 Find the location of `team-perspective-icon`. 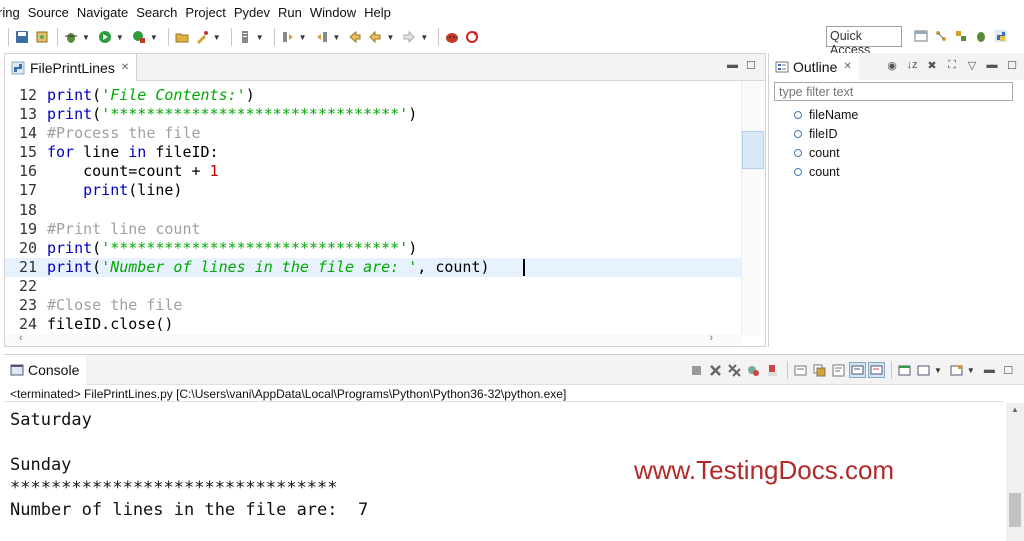

team-perspective-icon is located at coordinates (961, 36).